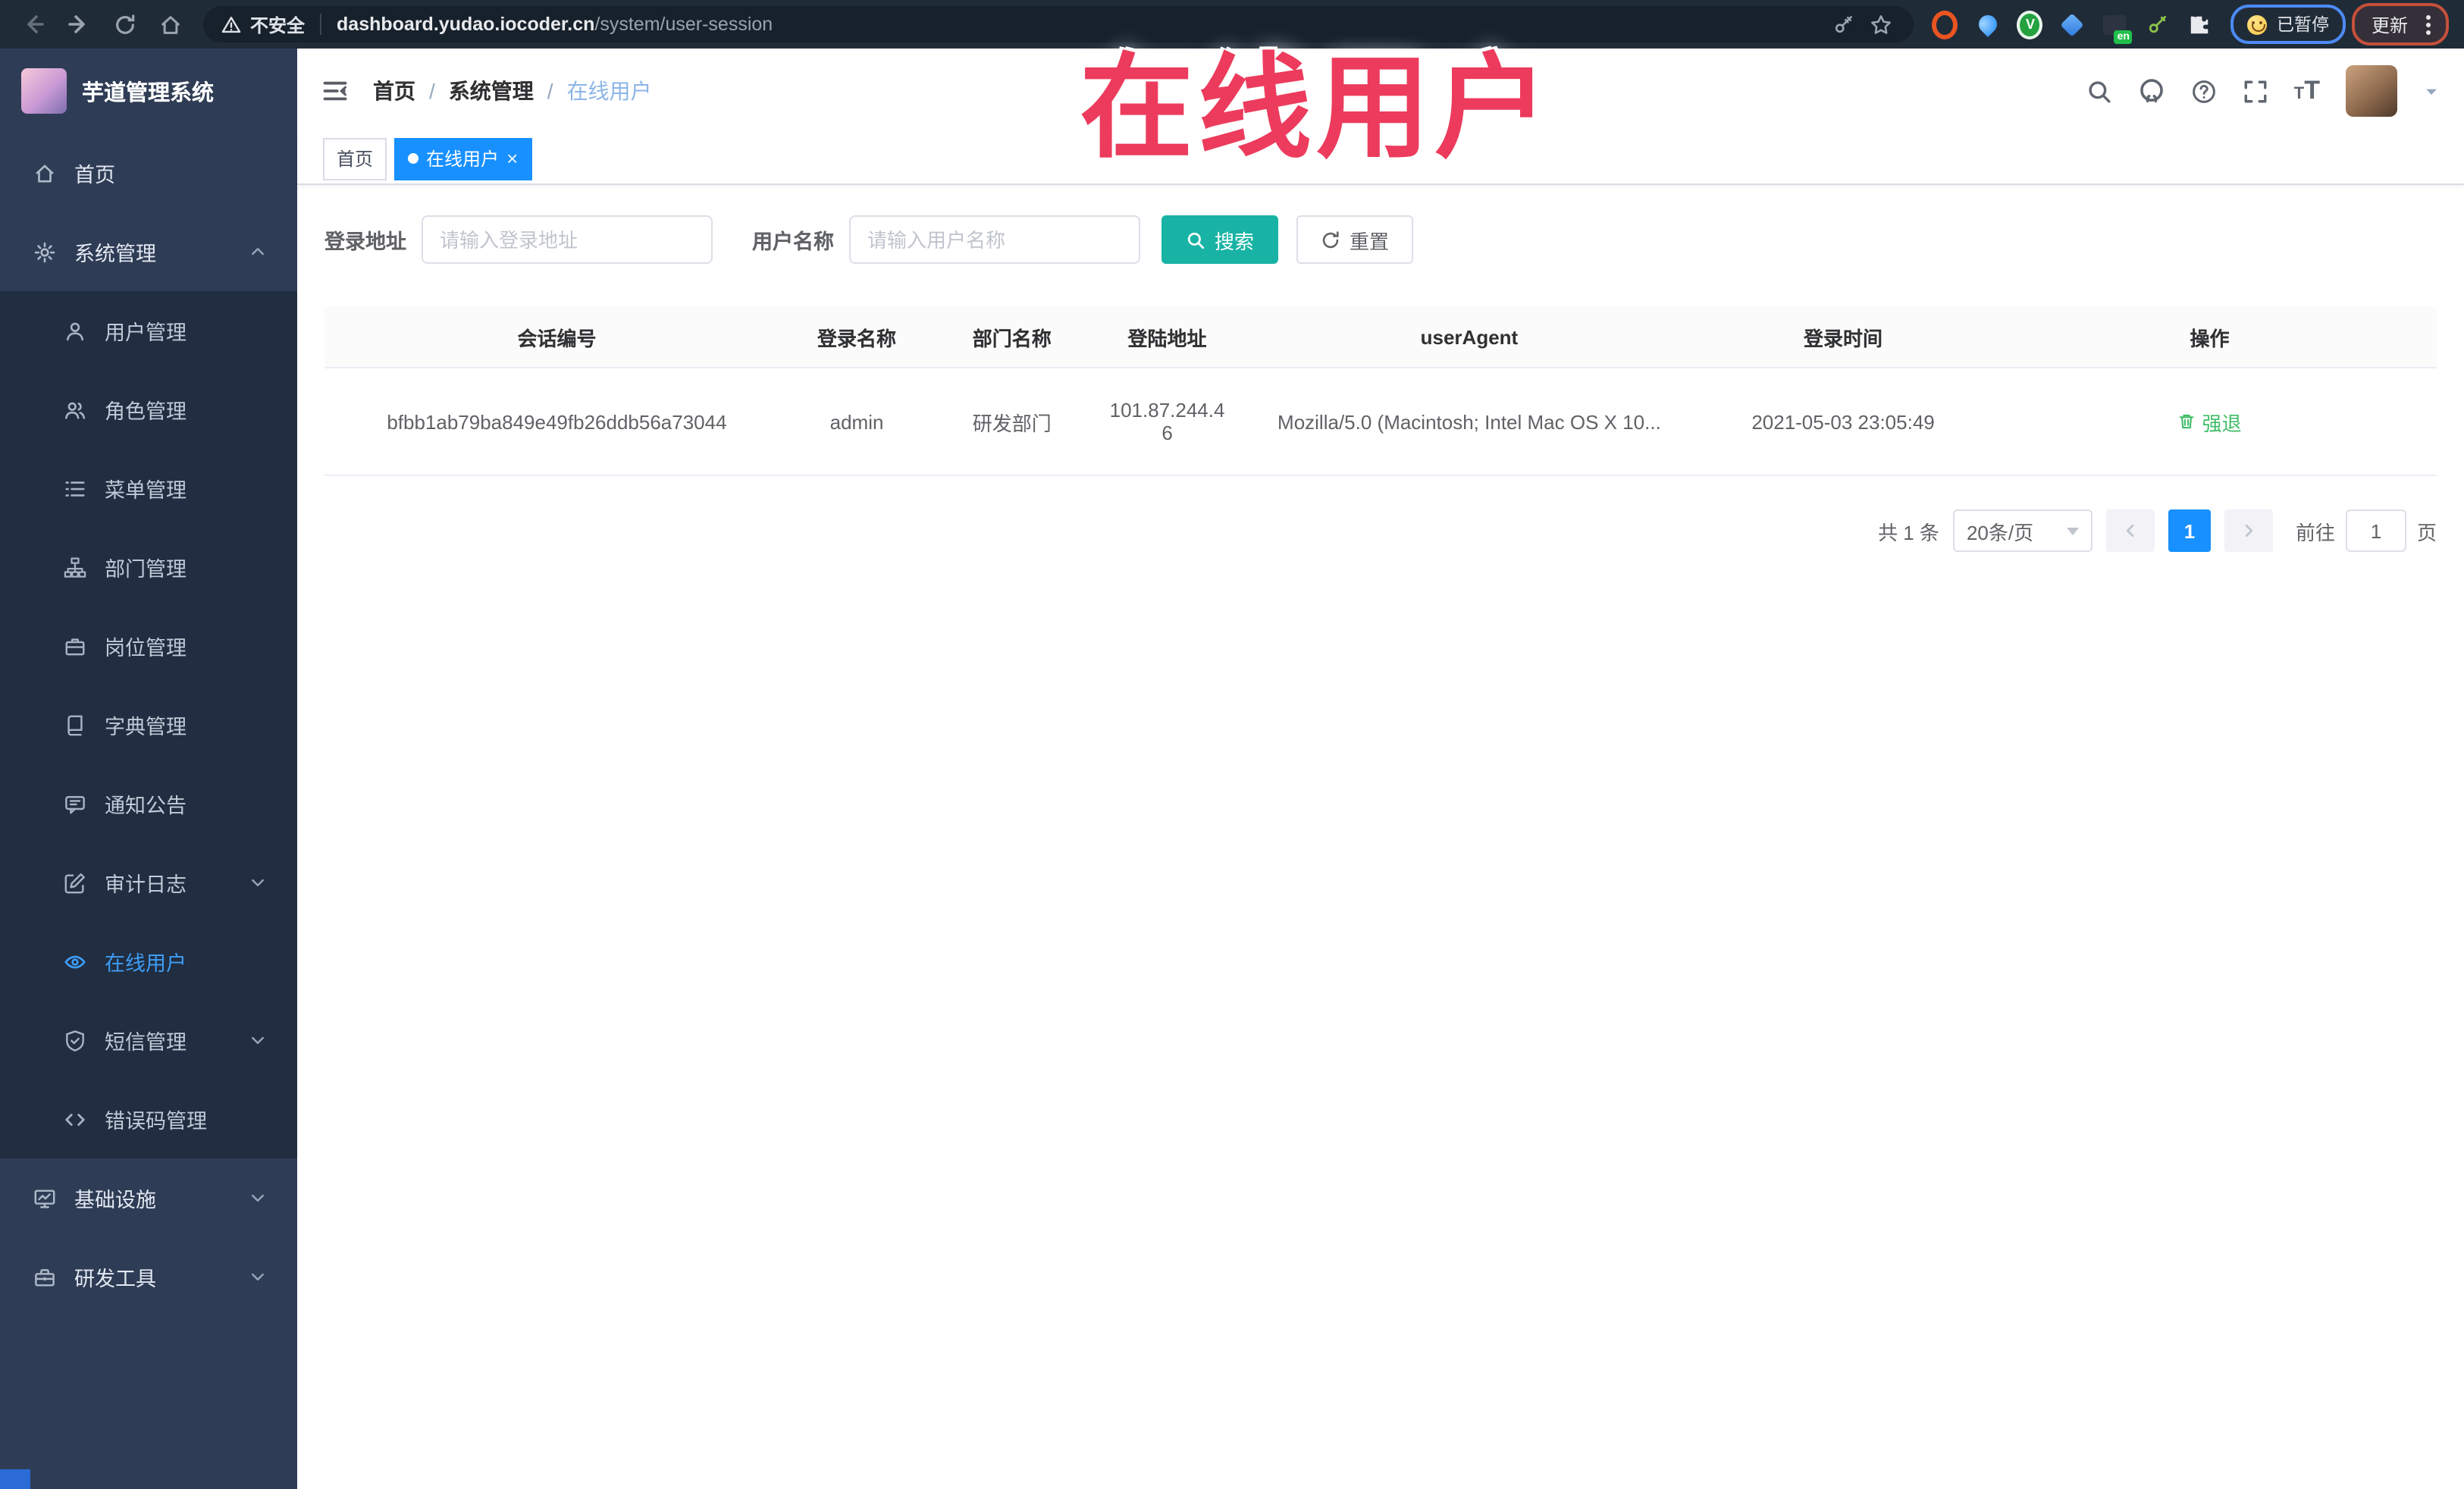 This screenshot has height=1489, width=2464. Describe the element at coordinates (148, 1040) in the screenshot. I see `sidebar-item-sms: 短信管理` at that location.